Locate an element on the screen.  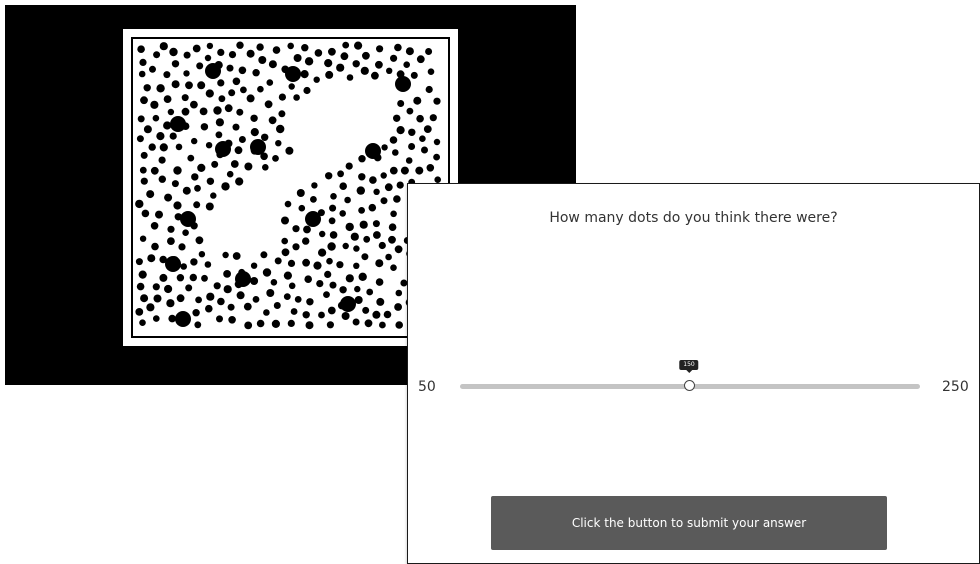
slider-max-label: 250 is located at coordinates (955, 387).